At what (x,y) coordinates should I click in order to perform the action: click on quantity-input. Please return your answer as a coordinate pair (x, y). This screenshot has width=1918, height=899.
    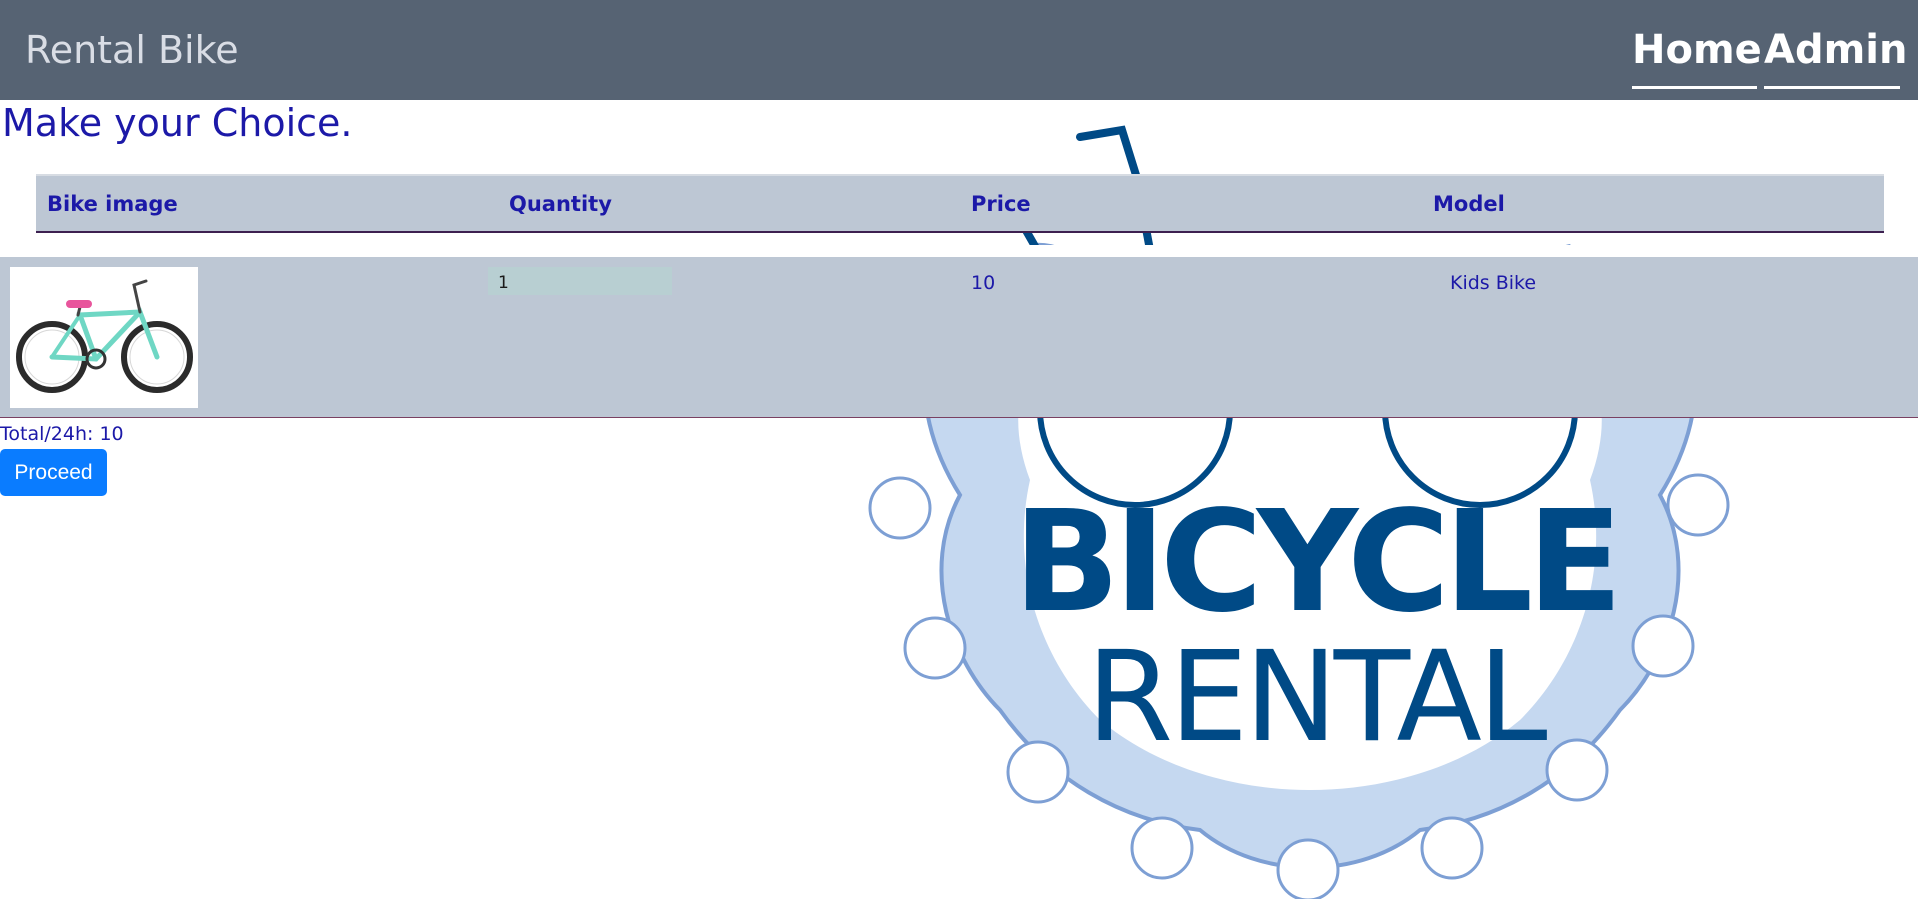
    Looking at the image, I should click on (580, 281).